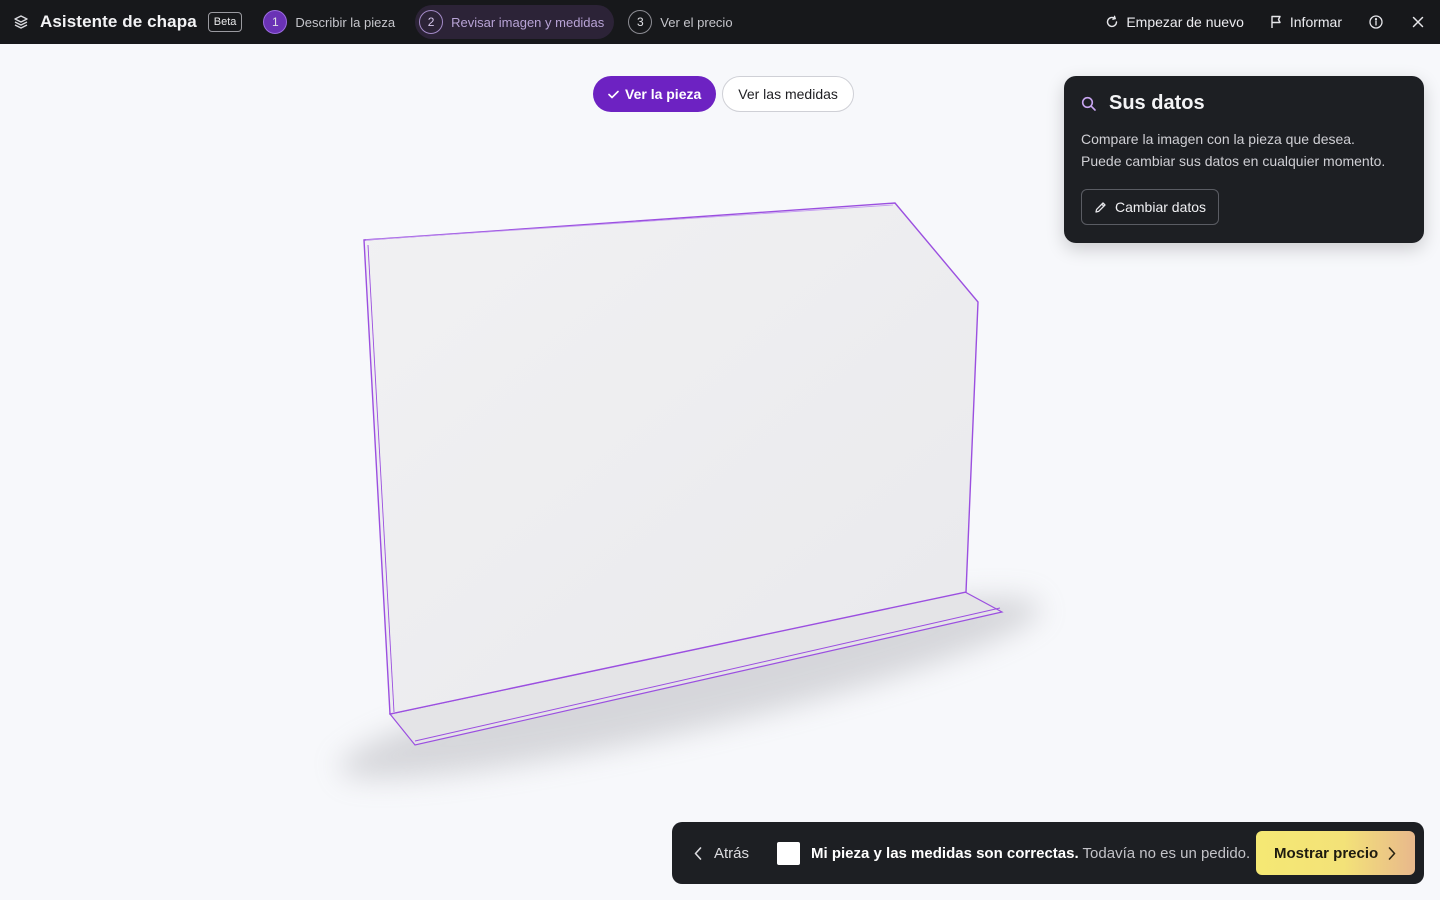 Image resolution: width=1440 pixels, height=900 pixels. I want to click on step-1: 1 Describir la pieza, so click(332, 22).